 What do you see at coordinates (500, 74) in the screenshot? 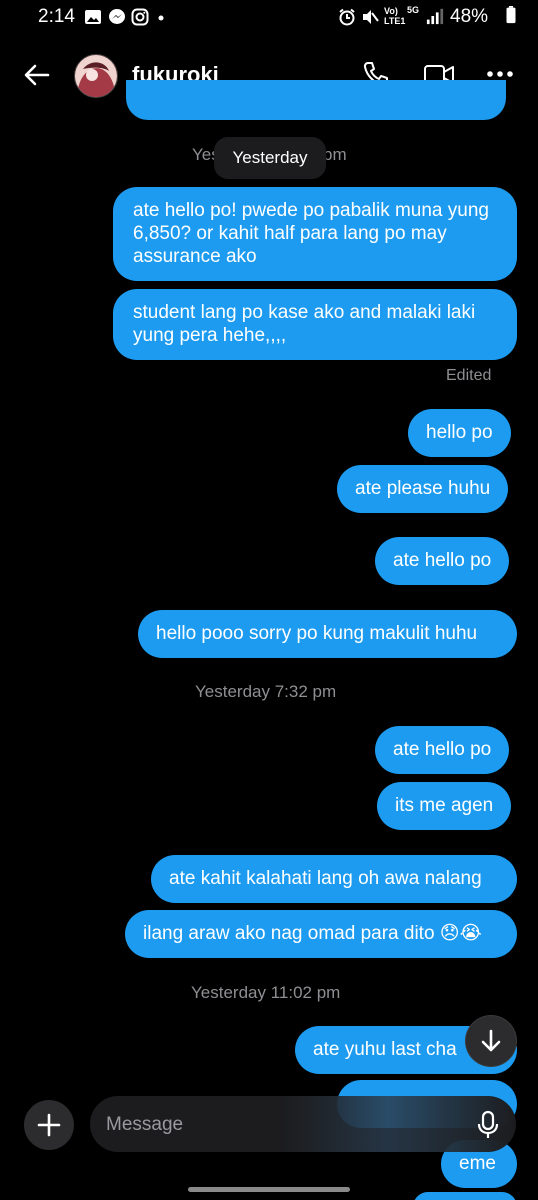
I see `more-dots-icon` at bounding box center [500, 74].